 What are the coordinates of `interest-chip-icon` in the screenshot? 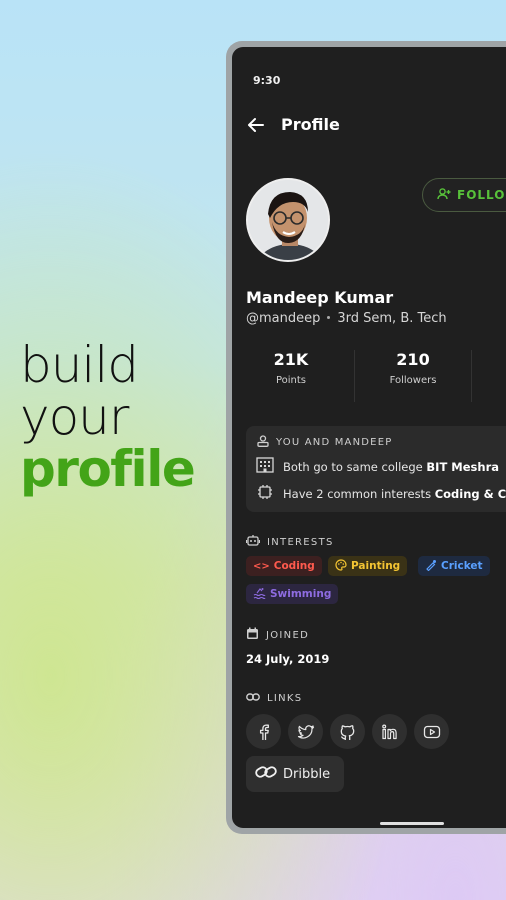 It's located at (265, 493).